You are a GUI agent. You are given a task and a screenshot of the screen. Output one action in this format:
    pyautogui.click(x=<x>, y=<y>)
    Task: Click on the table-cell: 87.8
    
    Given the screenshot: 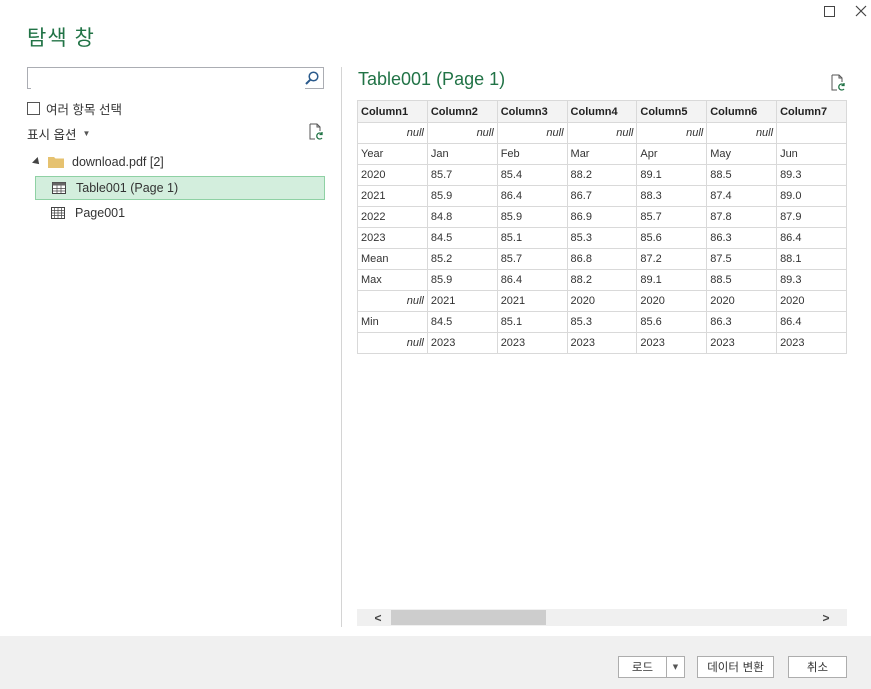 What is the action you would take?
    pyautogui.click(x=742, y=217)
    